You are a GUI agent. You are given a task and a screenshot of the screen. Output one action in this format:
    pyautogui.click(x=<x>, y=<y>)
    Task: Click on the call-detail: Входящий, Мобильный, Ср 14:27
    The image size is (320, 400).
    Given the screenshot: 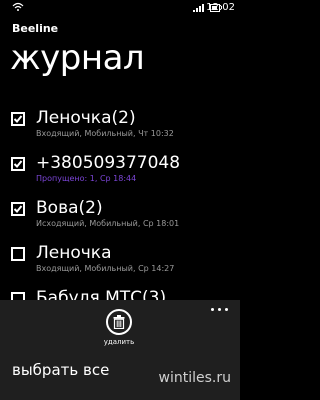 What is the action you would take?
    pyautogui.click(x=105, y=268)
    